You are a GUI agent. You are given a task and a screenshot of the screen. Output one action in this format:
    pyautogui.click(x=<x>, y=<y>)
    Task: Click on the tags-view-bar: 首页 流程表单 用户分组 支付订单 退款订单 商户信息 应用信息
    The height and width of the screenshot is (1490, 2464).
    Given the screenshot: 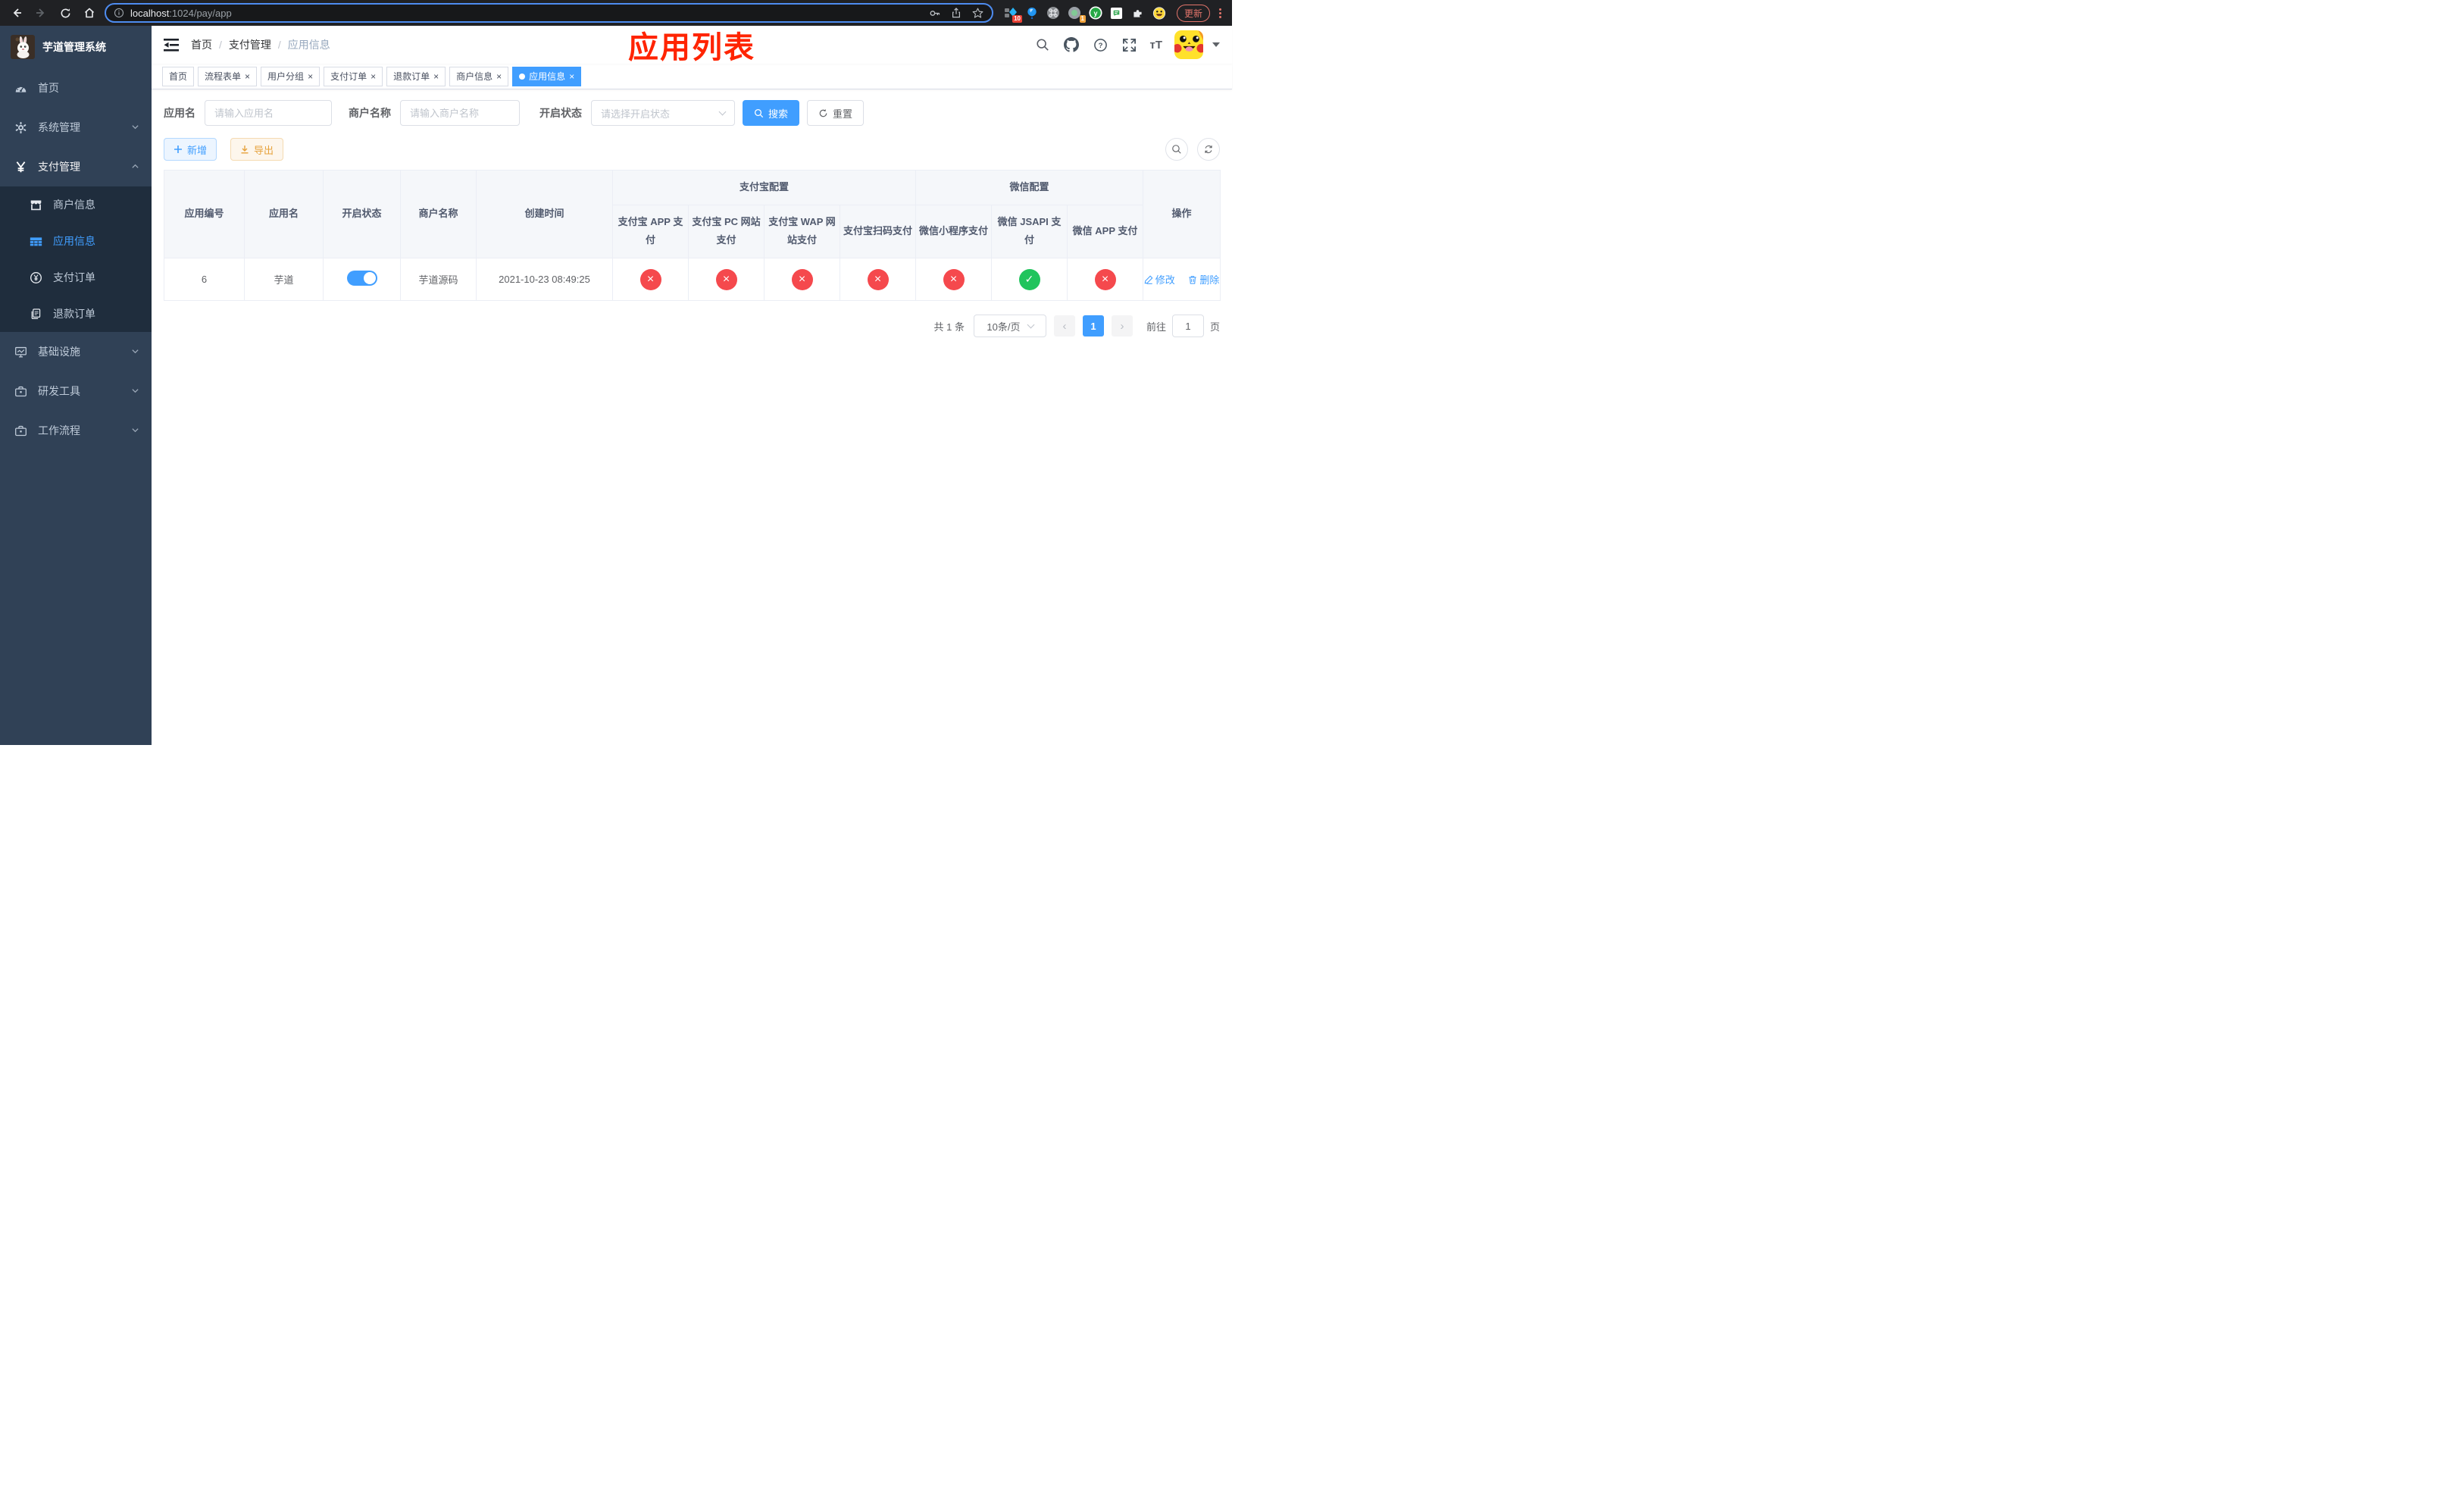 What is the action you would take?
    pyautogui.click(x=692, y=76)
    